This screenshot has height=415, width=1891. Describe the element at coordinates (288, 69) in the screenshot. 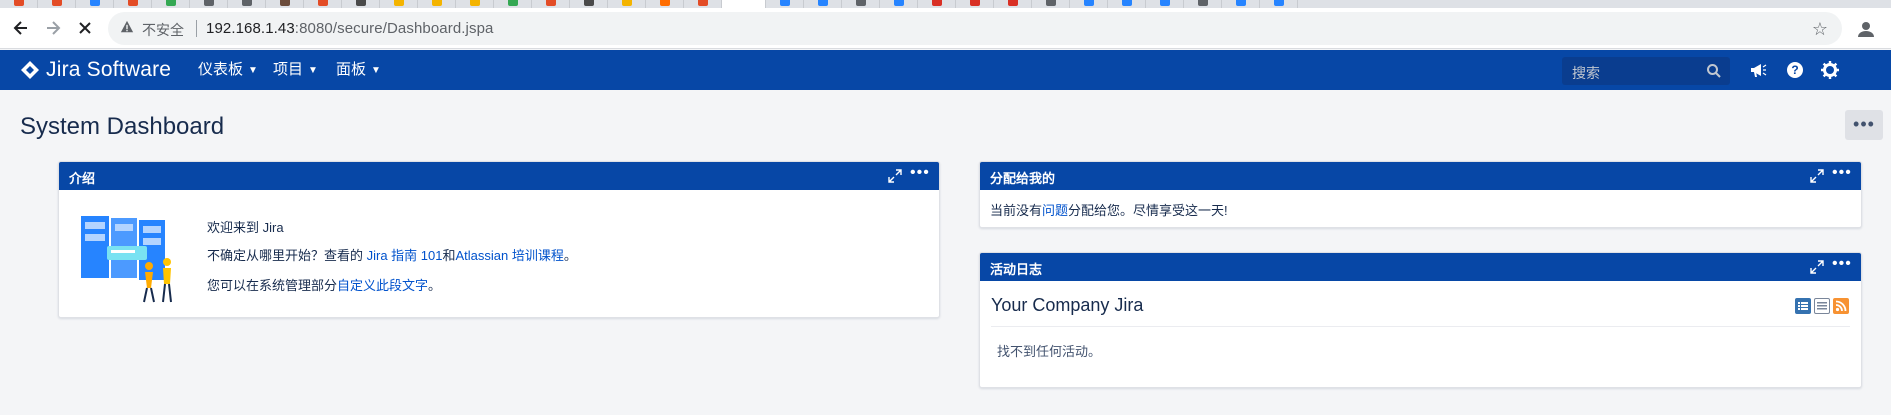

I see `menu-projects-label: 项目` at that location.